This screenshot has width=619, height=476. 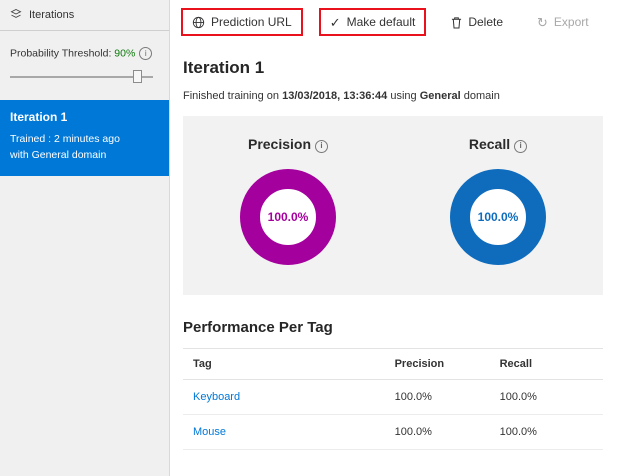 What do you see at coordinates (231, 96) in the screenshot?
I see `training-info-prefix: Finished training on` at bounding box center [231, 96].